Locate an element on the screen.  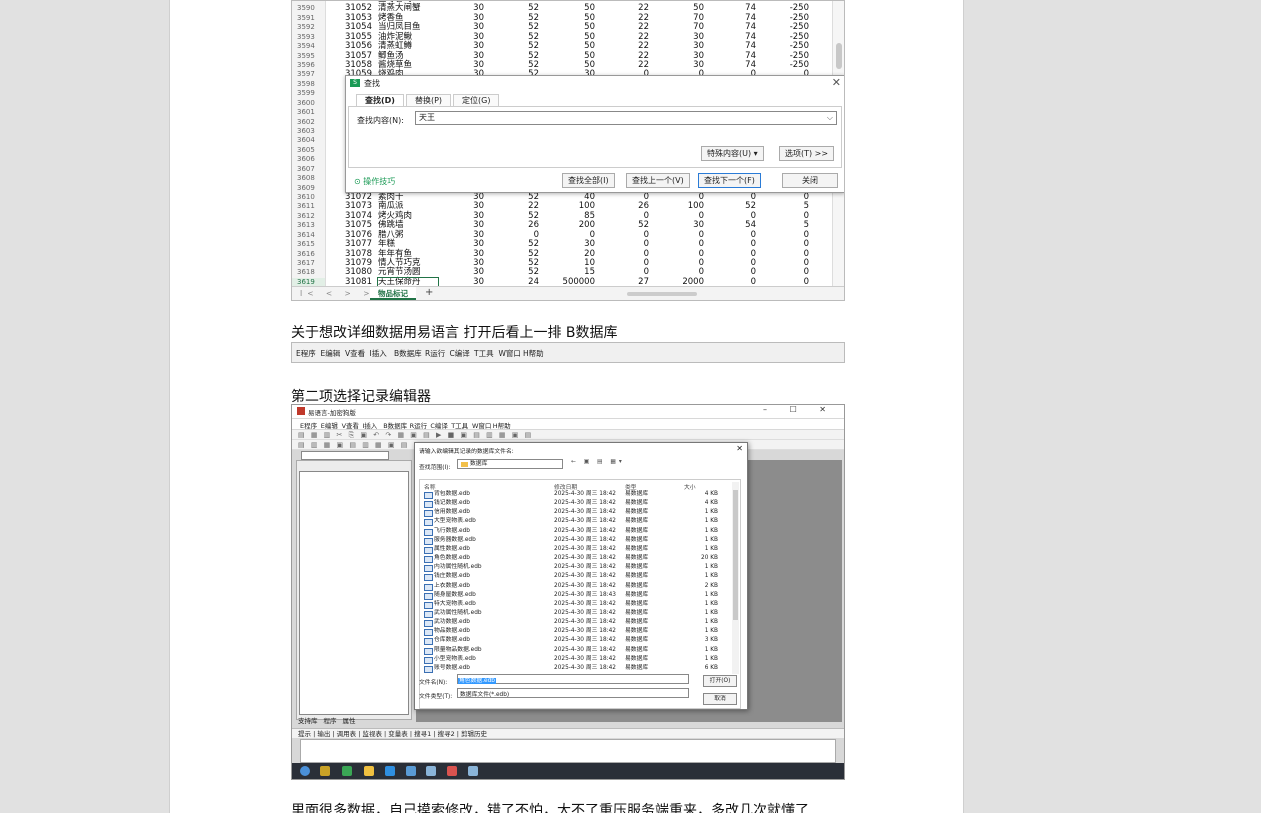
sheet-tab-items: 物品标记 is located at coordinates (393, 293).